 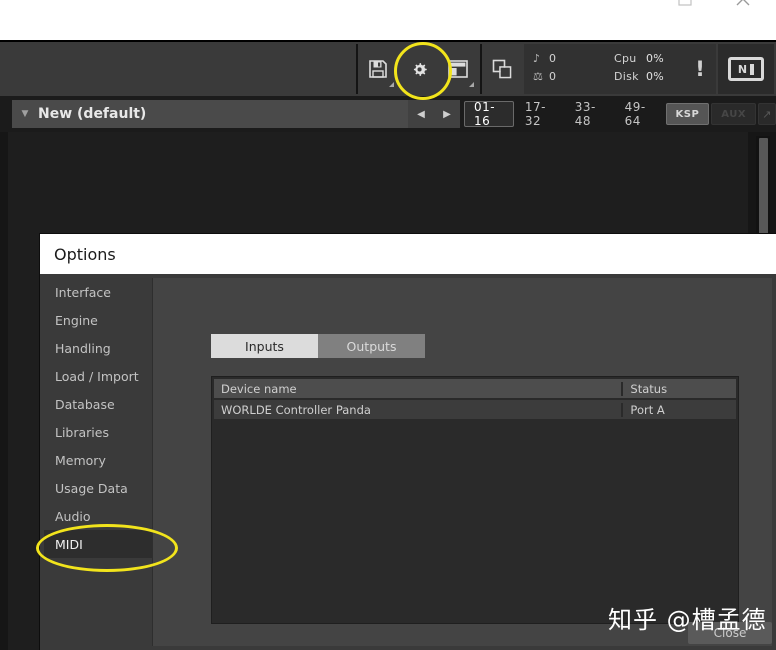 What do you see at coordinates (447, 114) in the screenshot?
I see `next-preset-button: ▶` at bounding box center [447, 114].